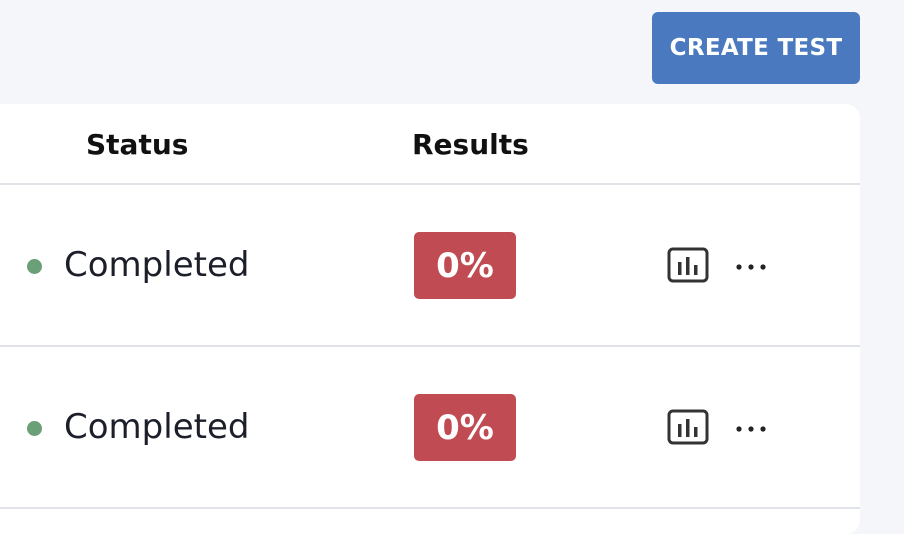  I want to click on create-test-button: CREATE TEST, so click(756, 48).